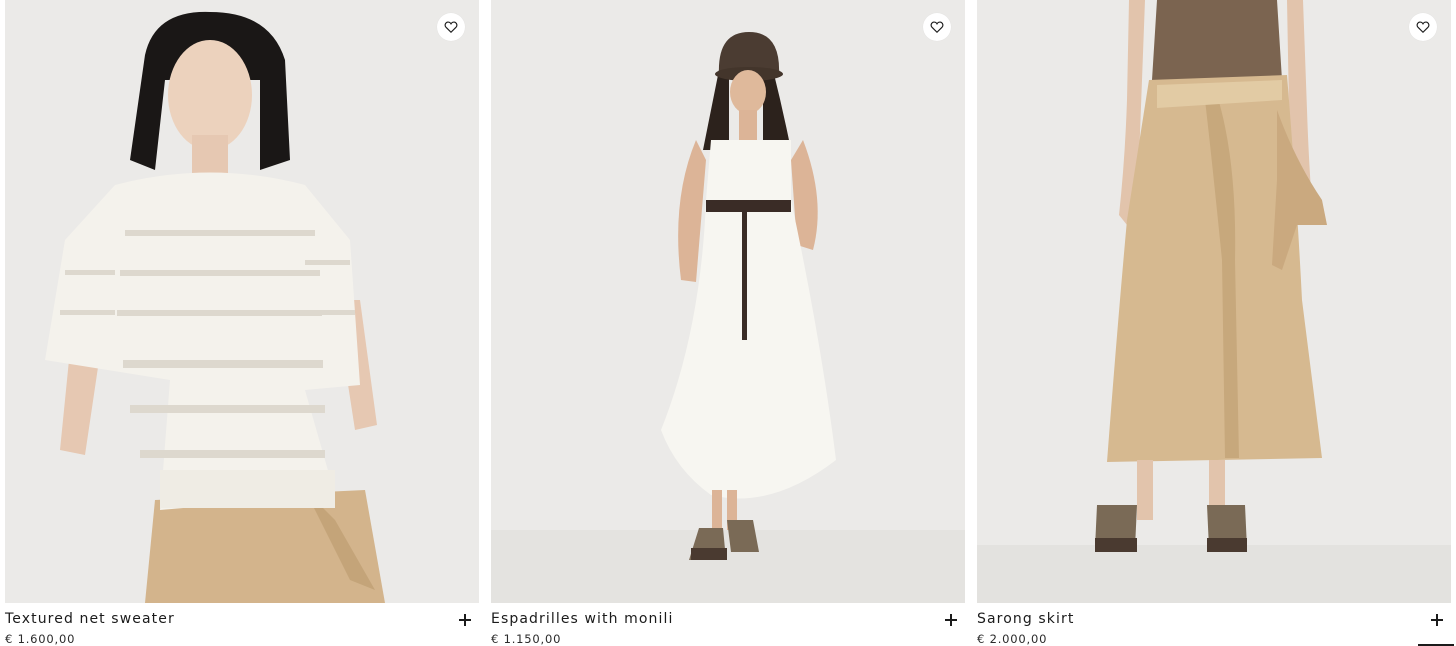  I want to click on product-name: Espadrilles with monili, so click(582, 619).